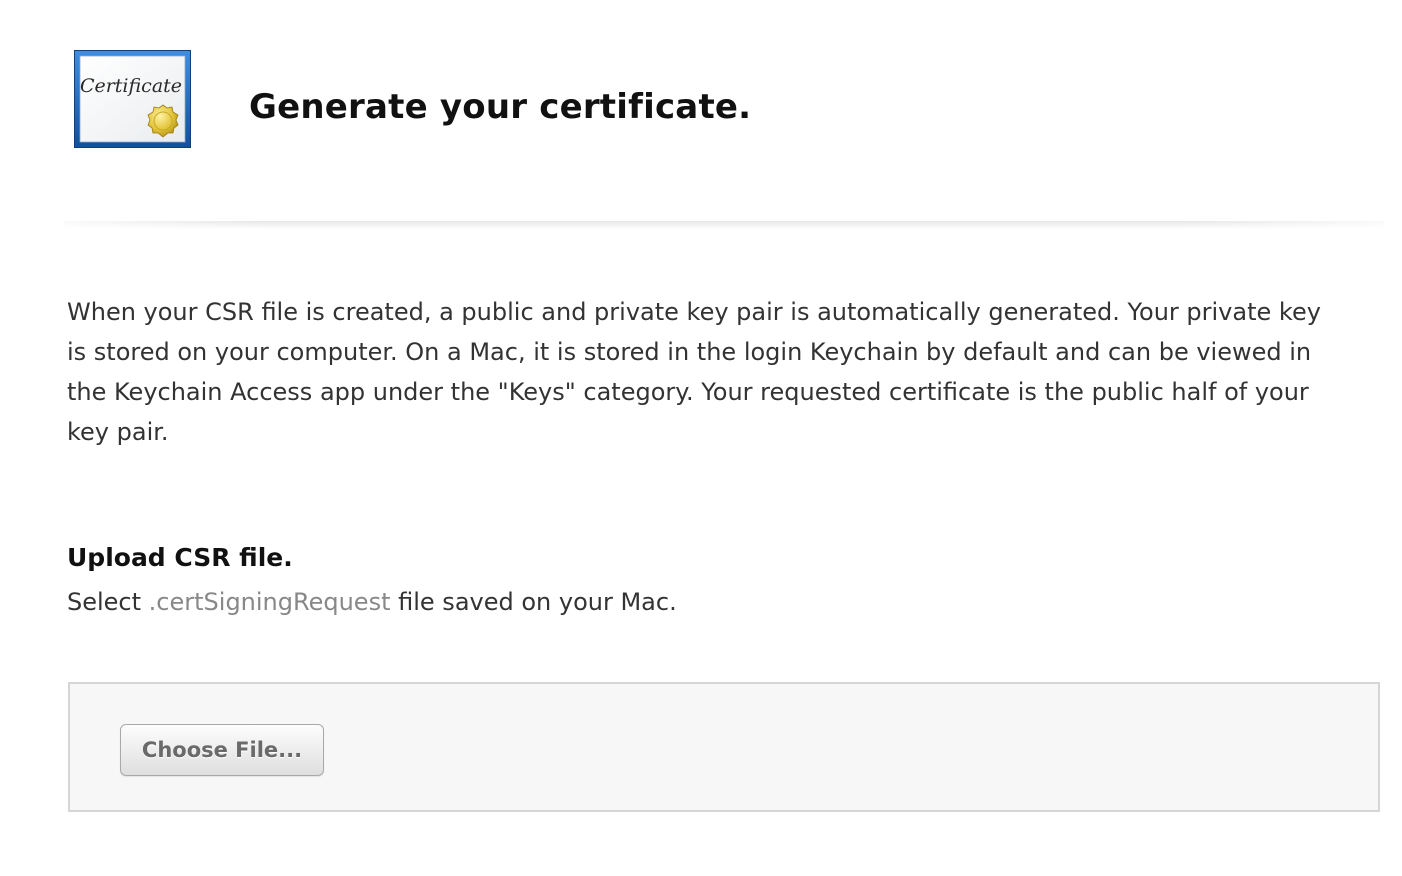  What do you see at coordinates (724, 225) in the screenshot?
I see `section-divider` at bounding box center [724, 225].